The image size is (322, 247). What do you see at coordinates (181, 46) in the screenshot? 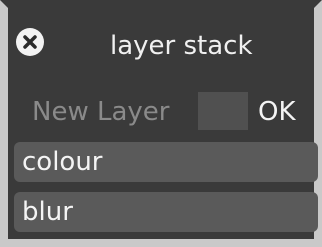
I see `panel-title: layer stack` at bounding box center [181, 46].